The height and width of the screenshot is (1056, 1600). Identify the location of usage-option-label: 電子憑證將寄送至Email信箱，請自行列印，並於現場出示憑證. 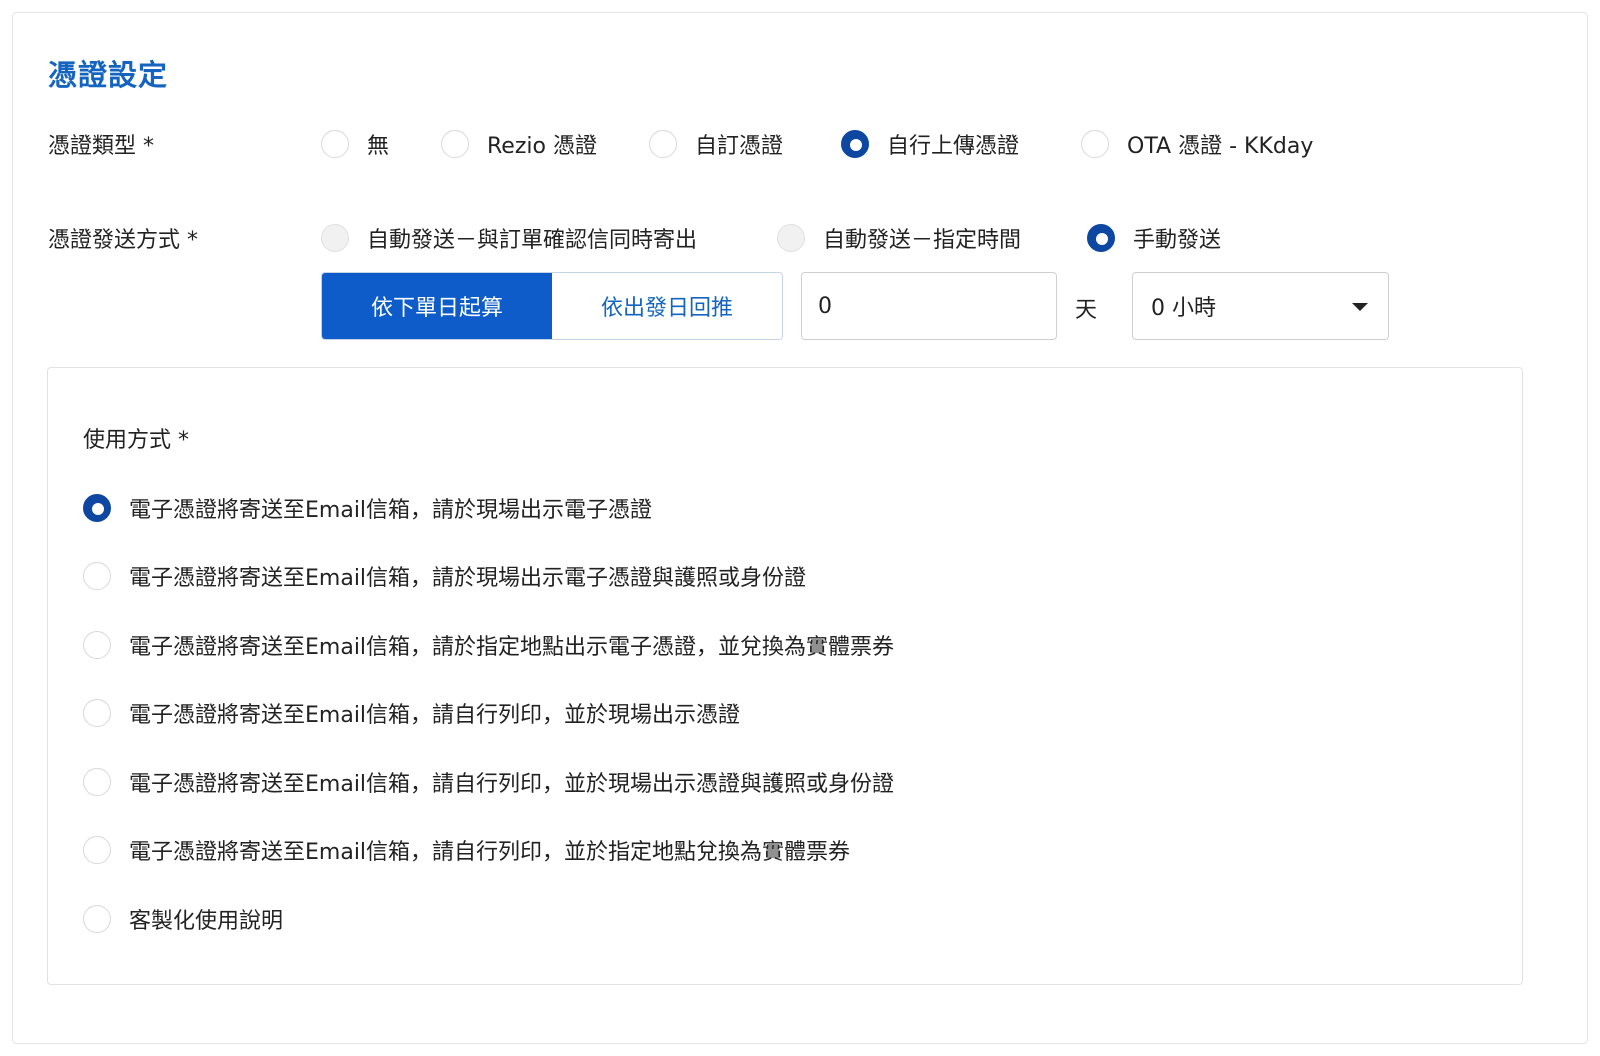
(435, 715).